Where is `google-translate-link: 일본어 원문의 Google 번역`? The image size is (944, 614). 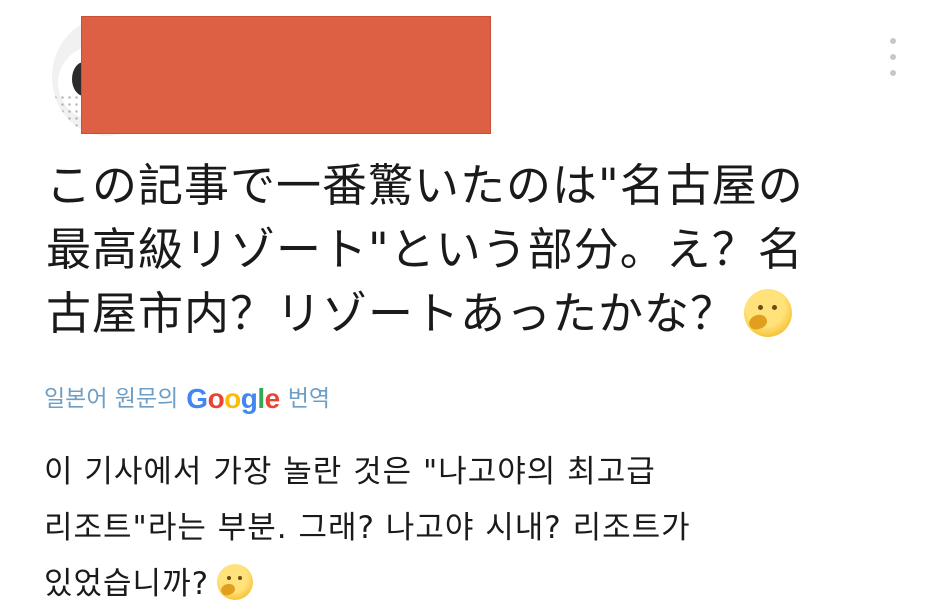 google-translate-link: 일본어 원문의 Google 번역 is located at coordinates (187, 399).